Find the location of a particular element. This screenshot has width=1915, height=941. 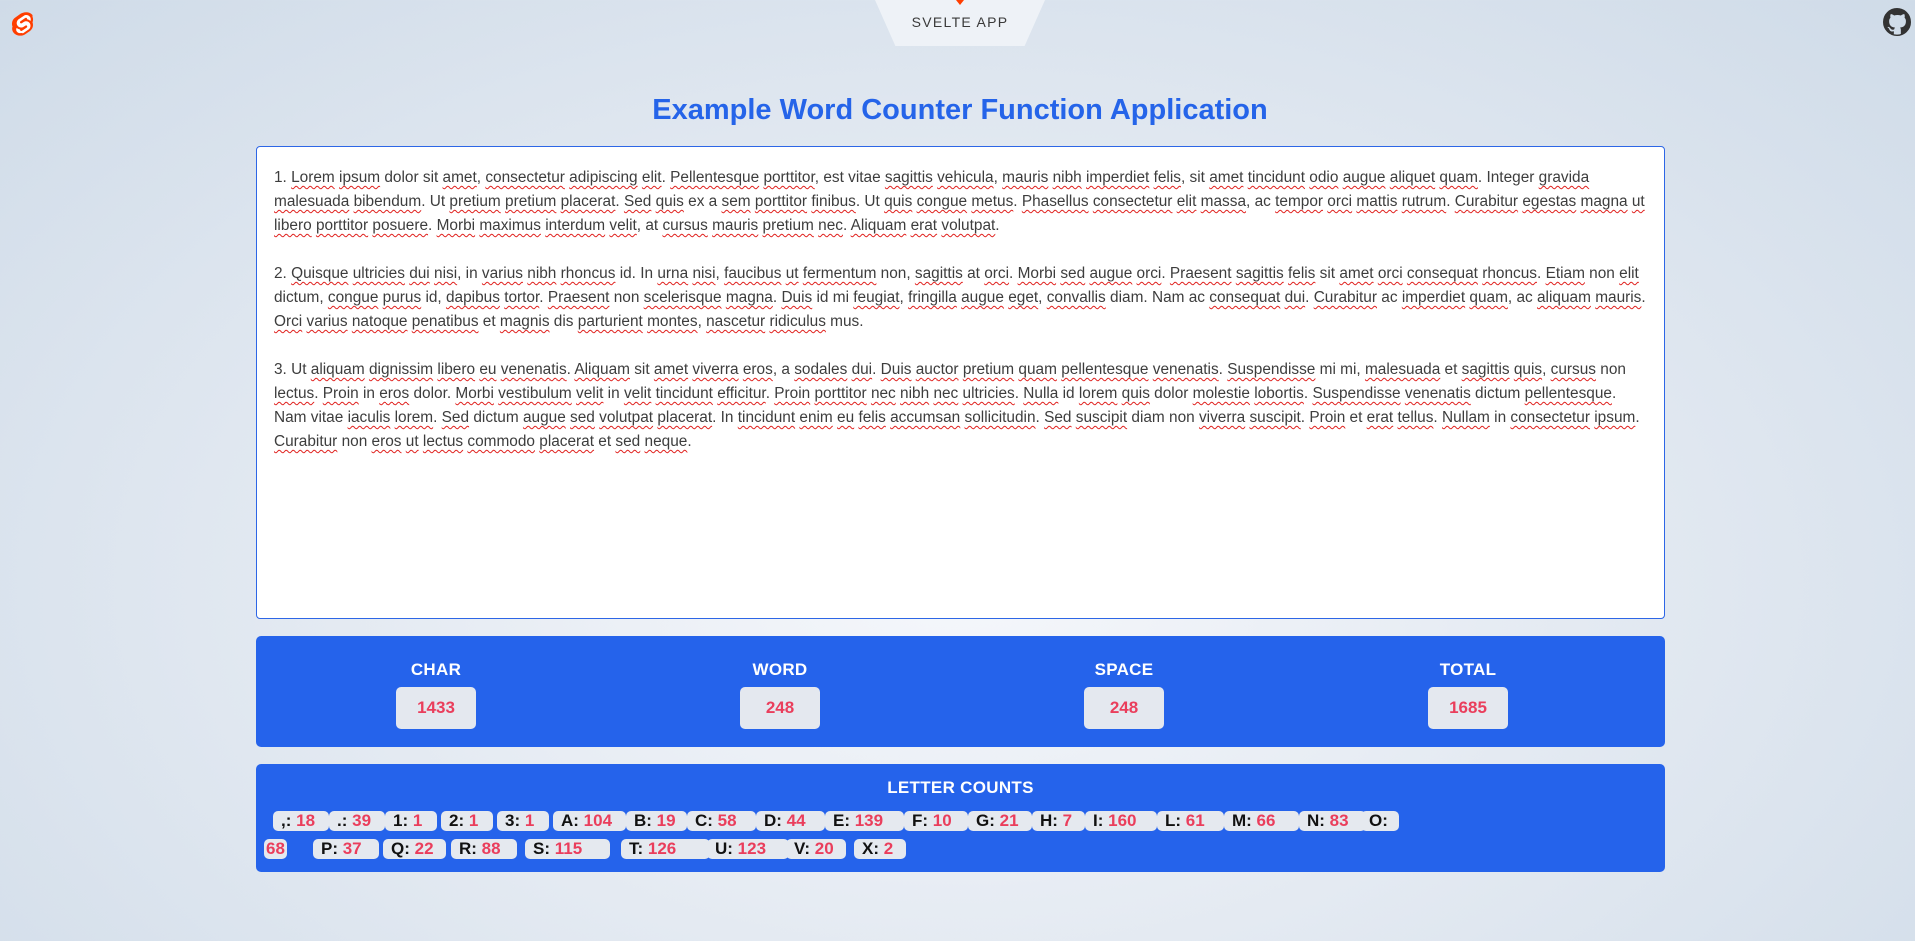

letter-count-chip: V: 20 is located at coordinates (816, 849).